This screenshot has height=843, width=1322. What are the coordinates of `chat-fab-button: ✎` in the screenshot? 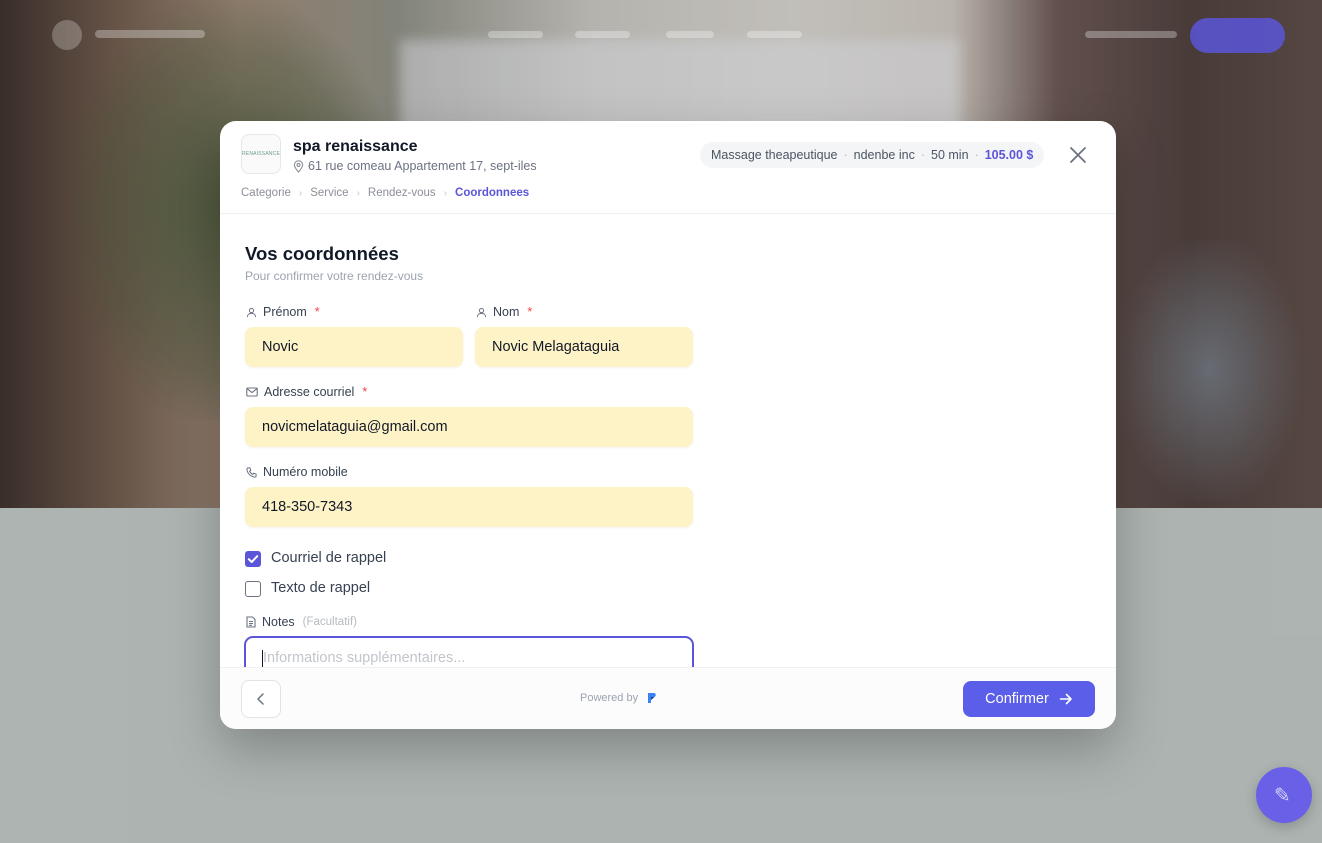 It's located at (1284, 795).